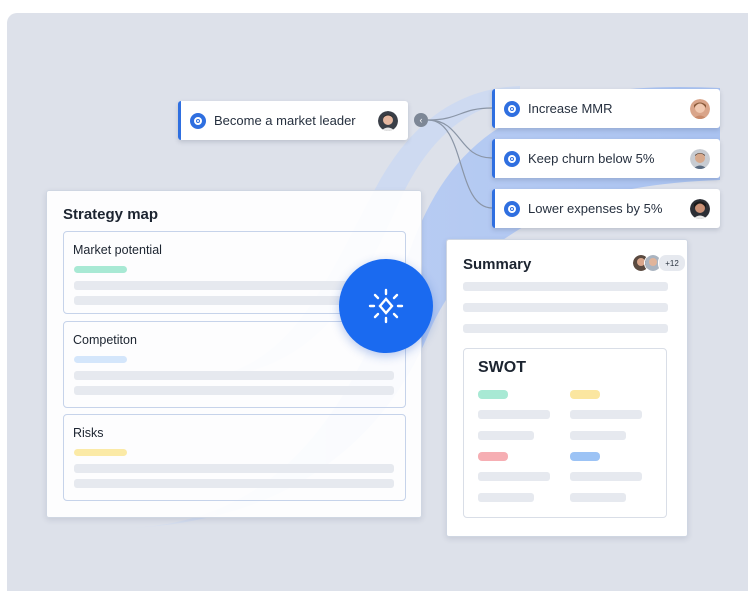  I want to click on chevron-left-icon: ‹, so click(421, 120).